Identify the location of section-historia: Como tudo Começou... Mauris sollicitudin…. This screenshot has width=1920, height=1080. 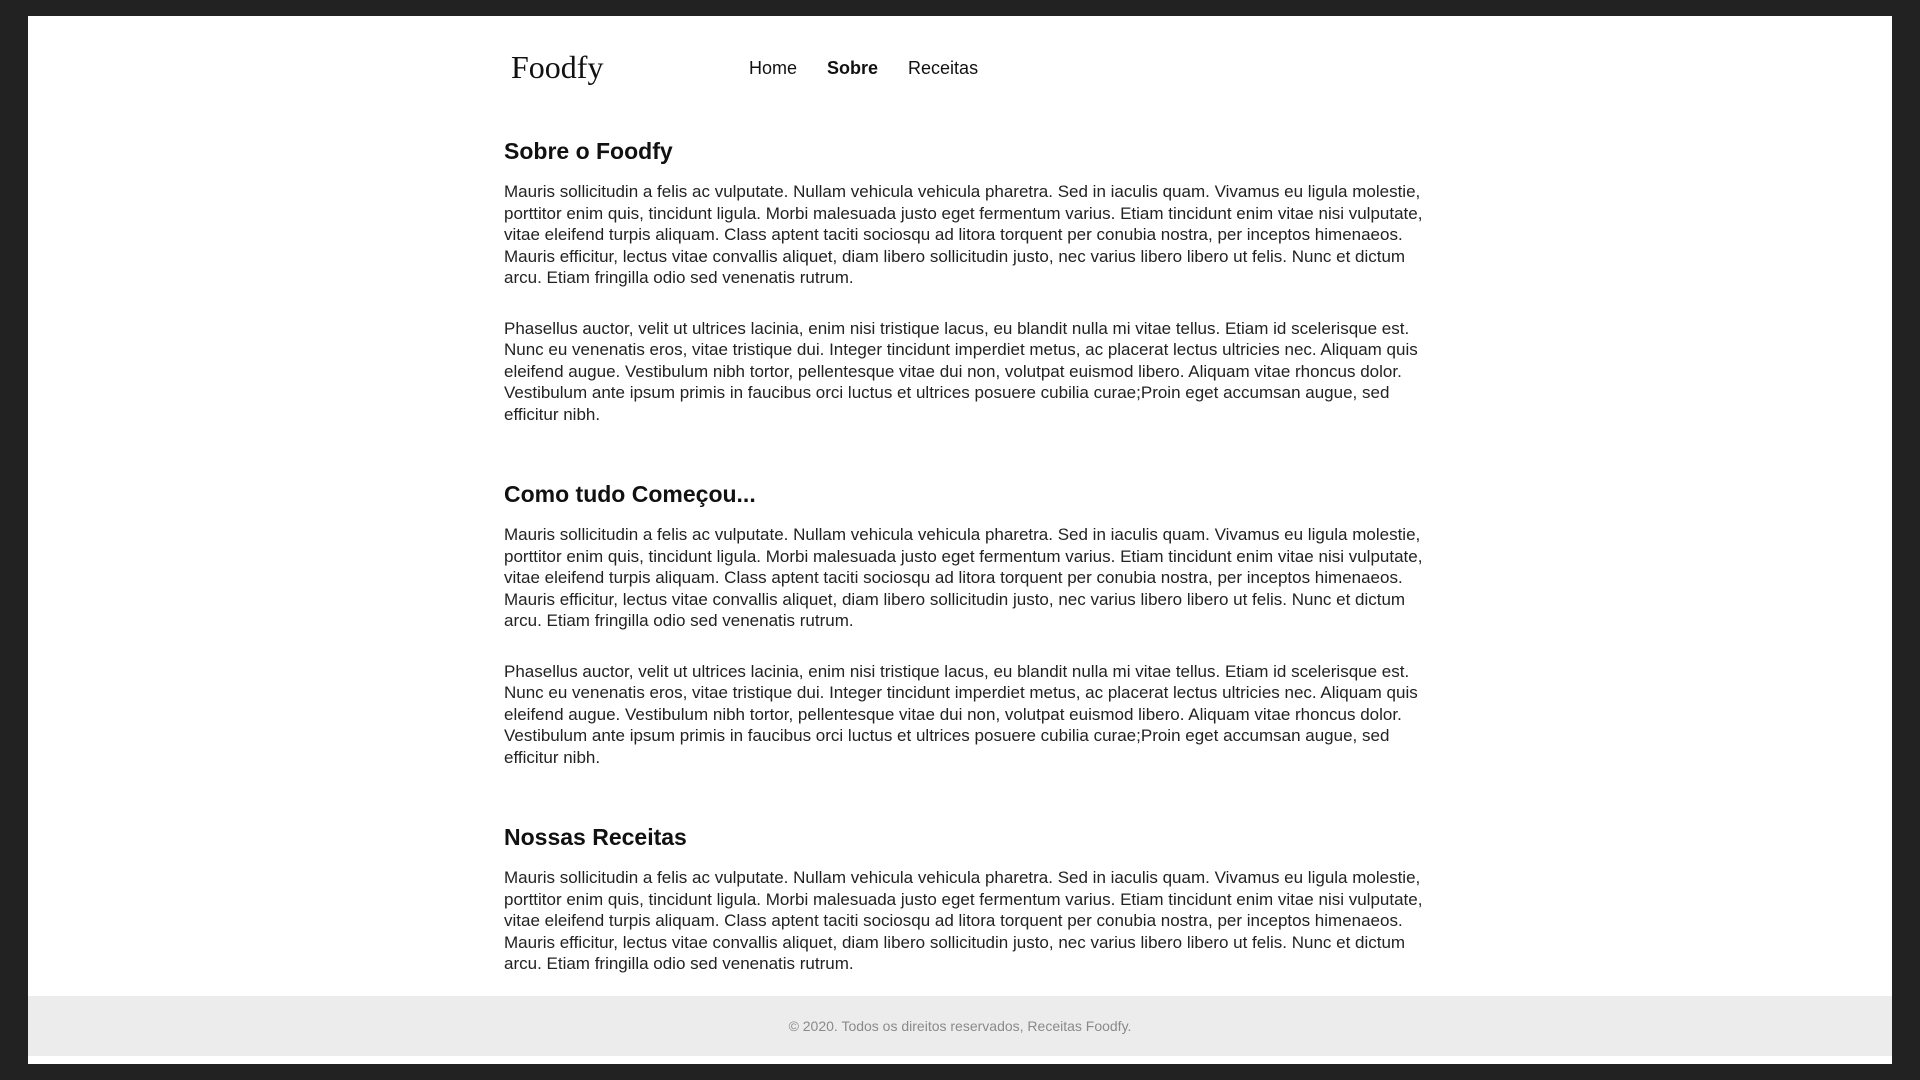
(969, 622).